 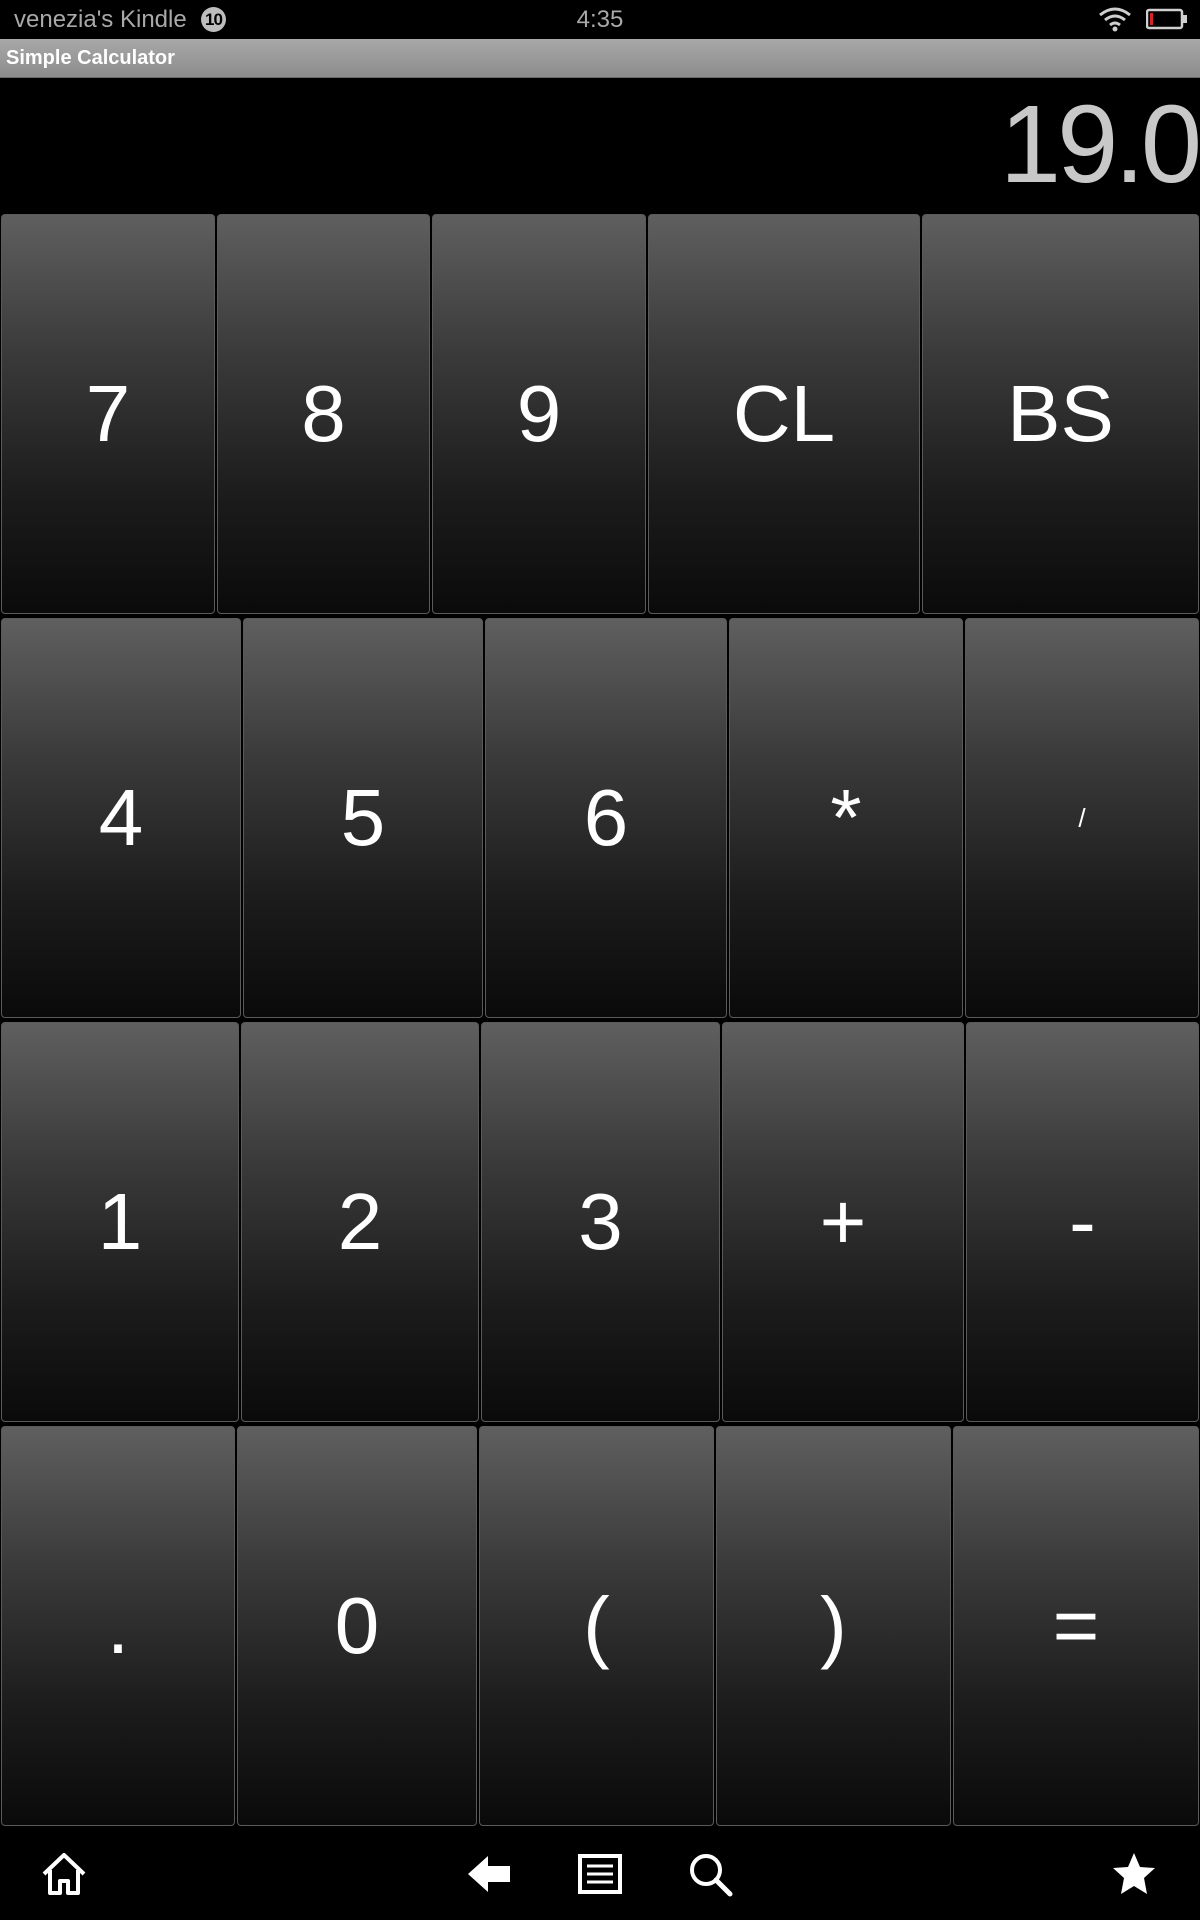 I want to click on key-8: 8, so click(x=323, y=414).